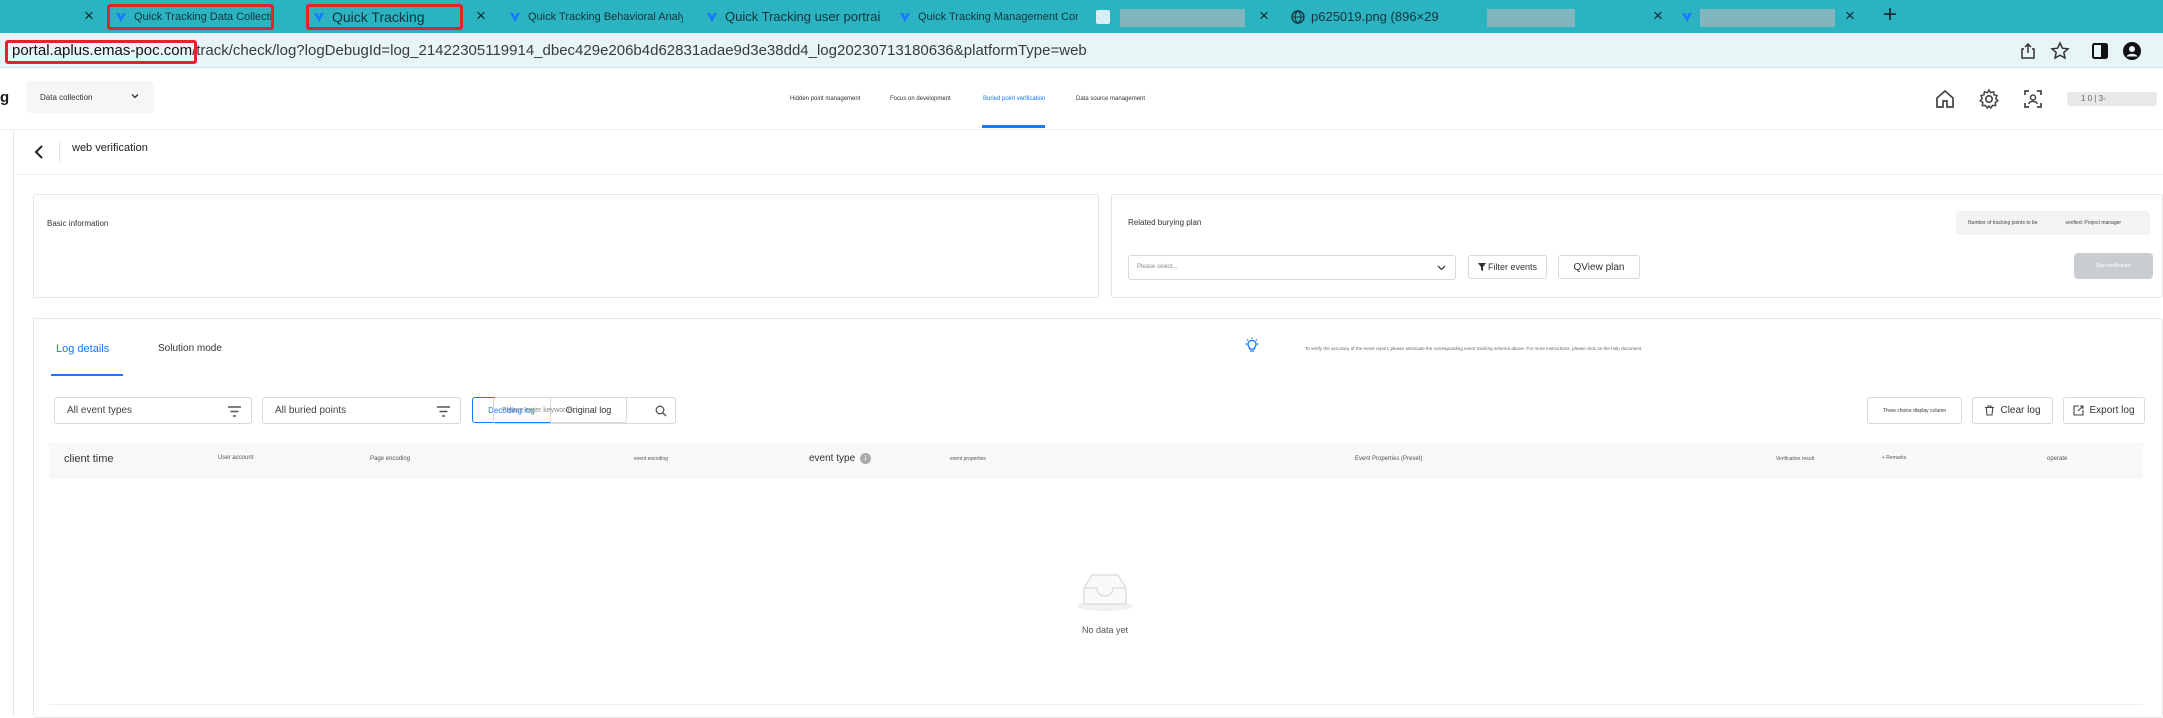 The height and width of the screenshot is (718, 2163). Describe the element at coordinates (2033, 99) in the screenshot. I see `scan-icon` at that location.